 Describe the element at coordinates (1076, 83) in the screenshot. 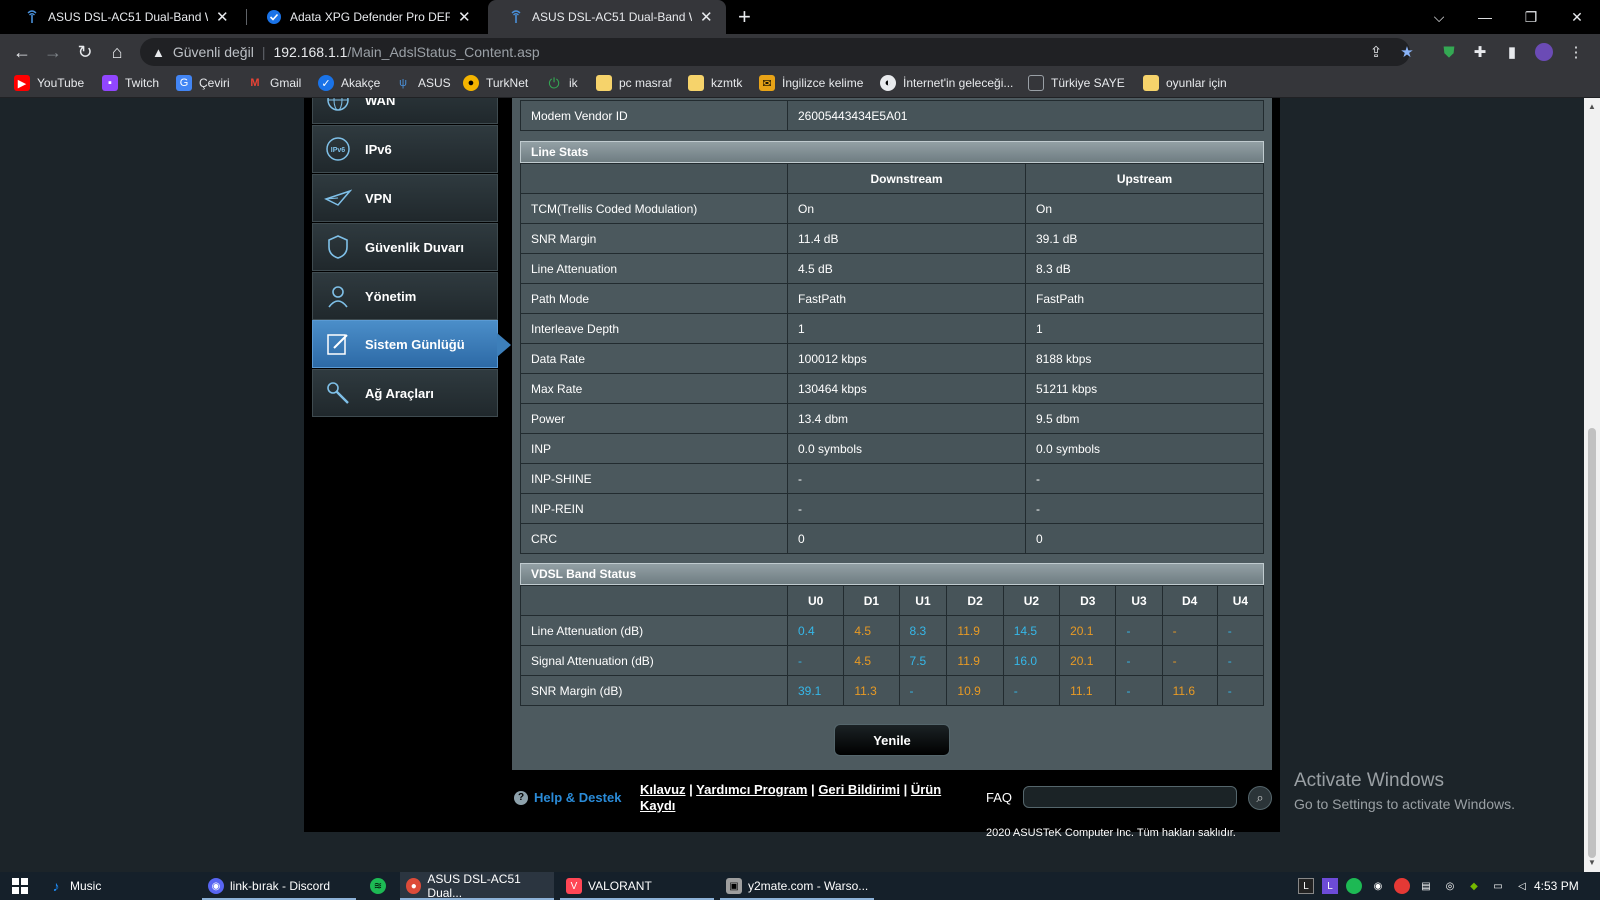

I see `bookmark-turkiye-saye: Türkiye SAYE` at that location.